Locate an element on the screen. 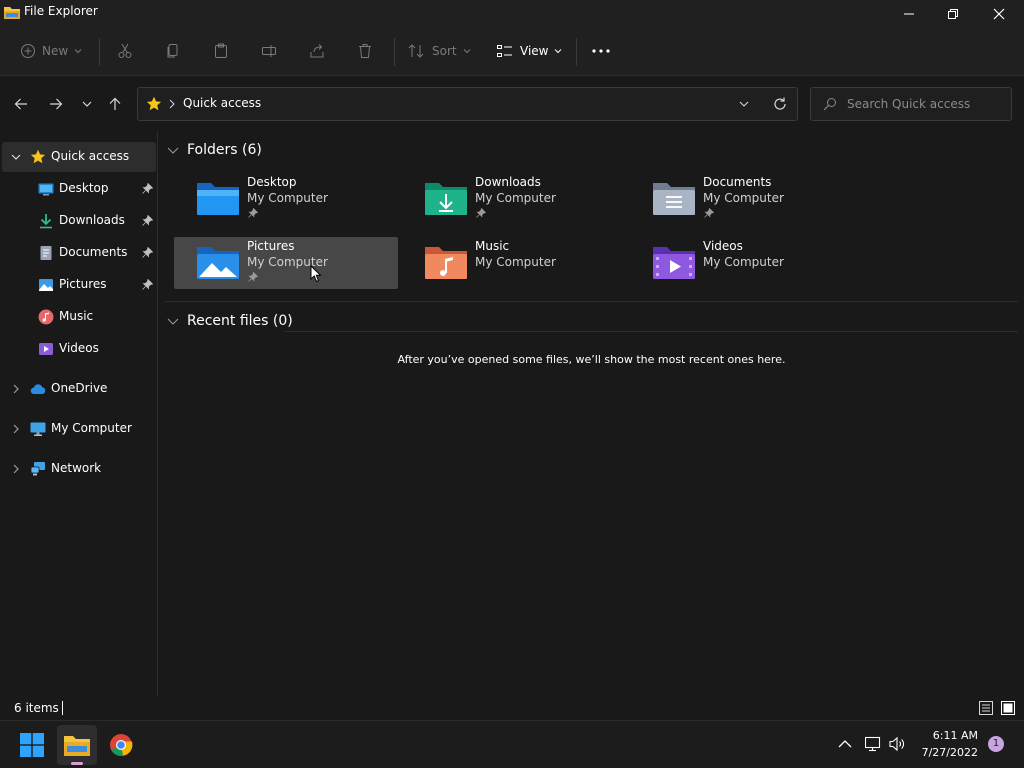 The height and width of the screenshot is (768, 1024). status-bar: 6 items is located at coordinates (512, 708).